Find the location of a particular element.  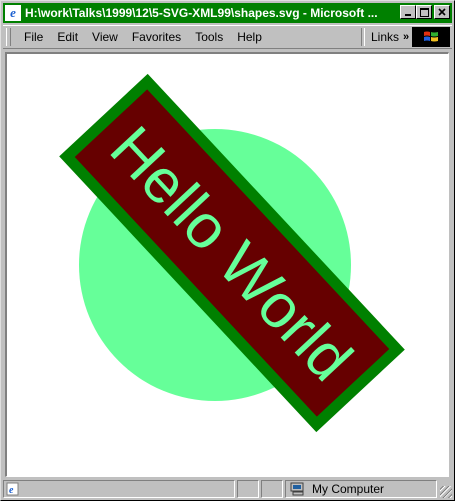

menu-help-label: Help is located at coordinates (249, 37).